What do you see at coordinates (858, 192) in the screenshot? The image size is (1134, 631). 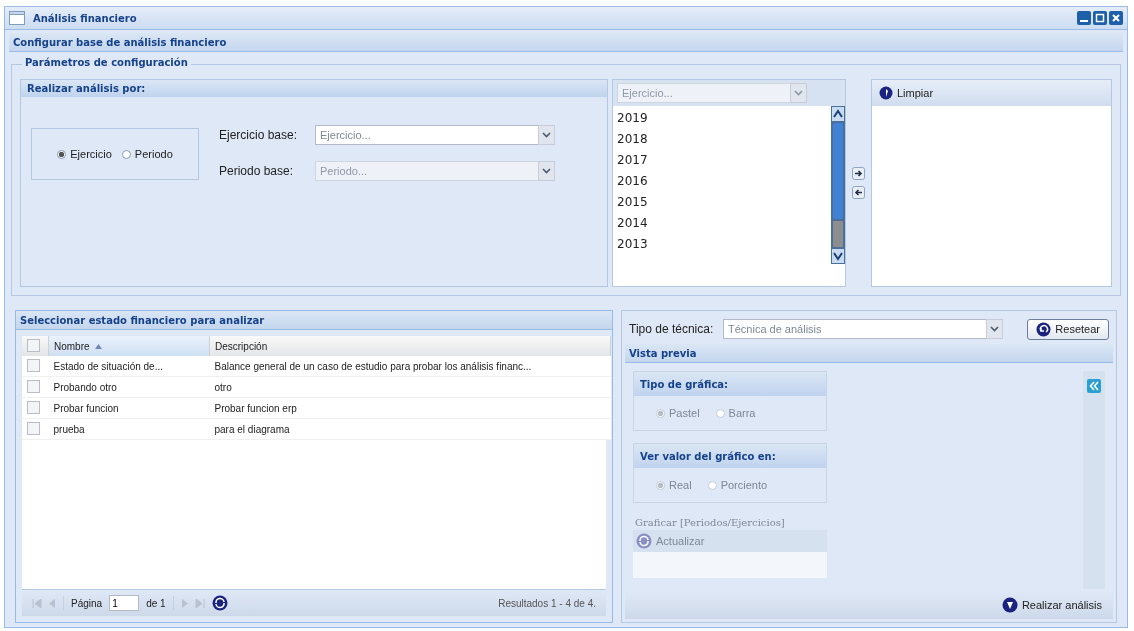 I see `move-left-icon` at bounding box center [858, 192].